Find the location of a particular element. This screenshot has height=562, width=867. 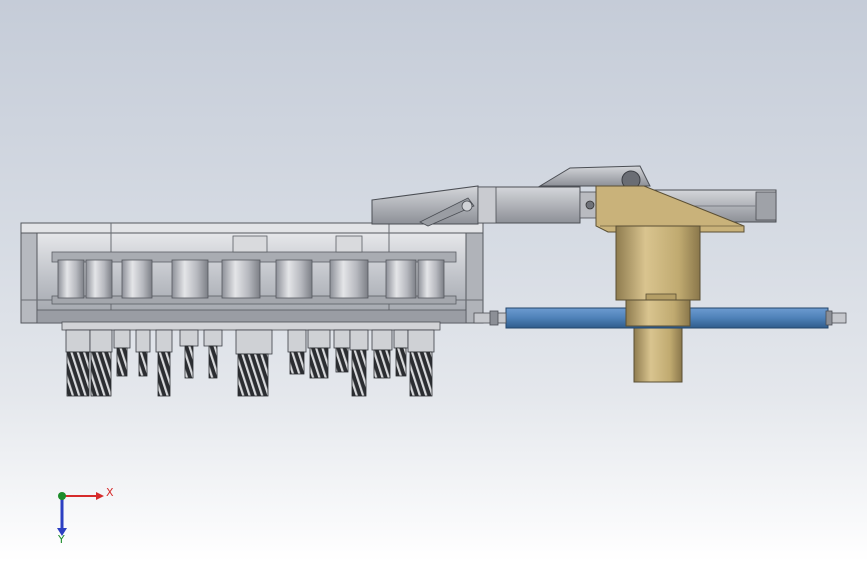

x-axis-arrow is located at coordinates (100, 496).